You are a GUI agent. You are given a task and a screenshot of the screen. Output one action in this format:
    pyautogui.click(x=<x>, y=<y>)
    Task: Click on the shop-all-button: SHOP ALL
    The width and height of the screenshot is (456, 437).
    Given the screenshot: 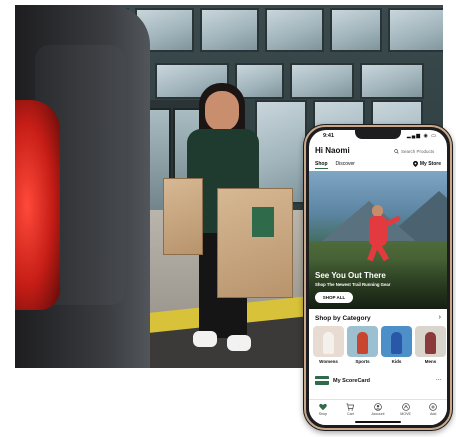 What is the action you would take?
    pyautogui.click(x=334, y=297)
    